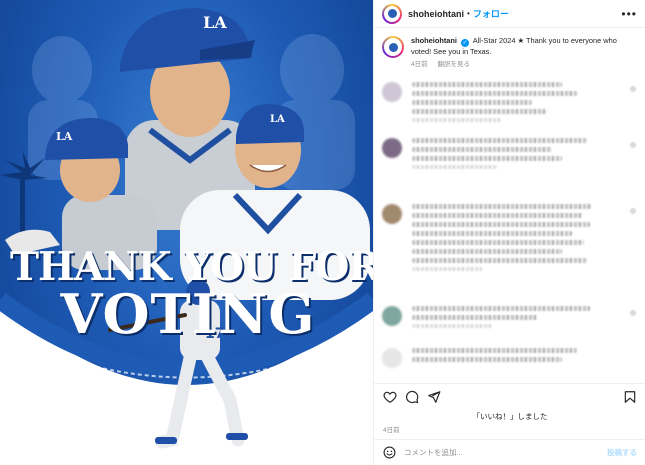 The width and height of the screenshot is (645, 465). What do you see at coordinates (509, 416) in the screenshot?
I see `likes-summary: 「いいね！」しました` at bounding box center [509, 416].